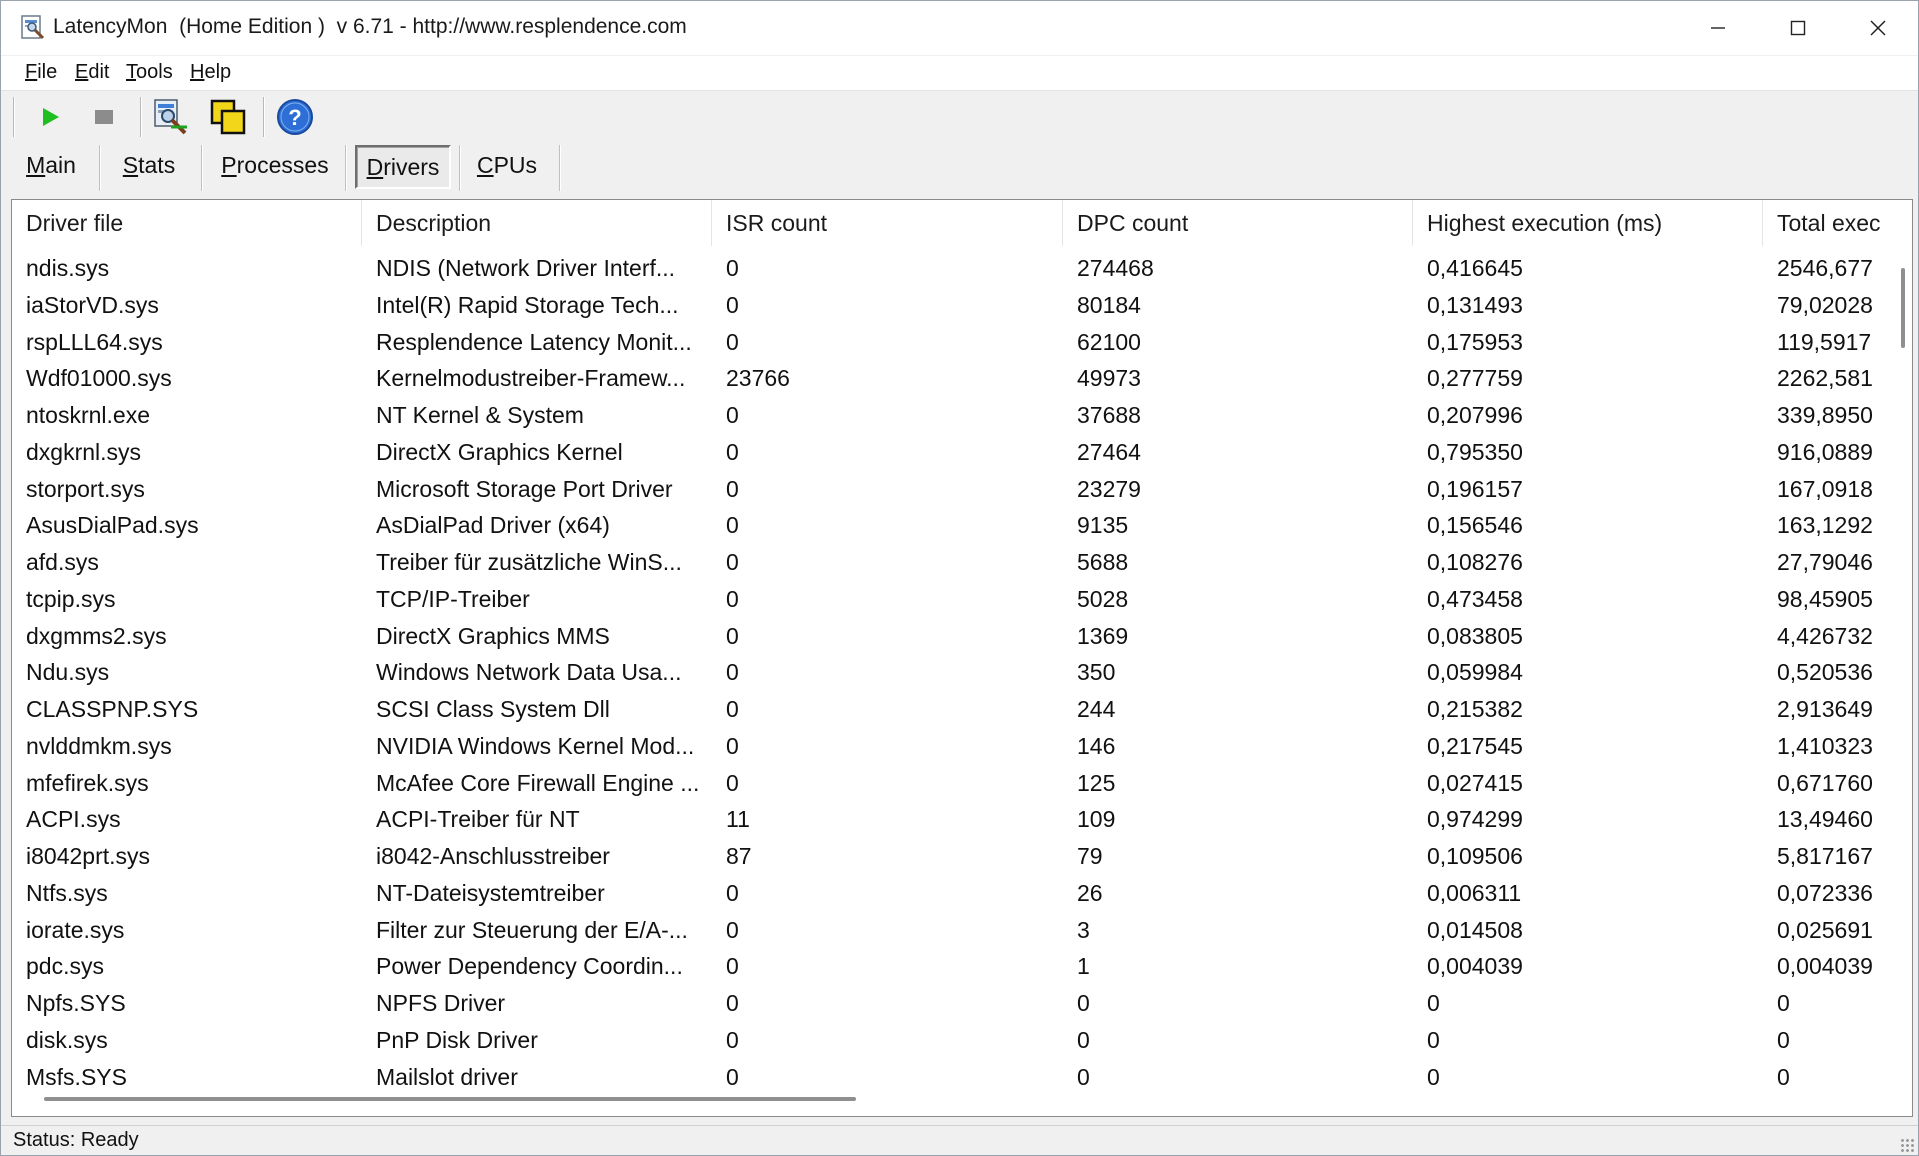 This screenshot has height=1156, width=1919. Describe the element at coordinates (92, 72) in the screenshot. I see `menu-edit: Edit` at that location.